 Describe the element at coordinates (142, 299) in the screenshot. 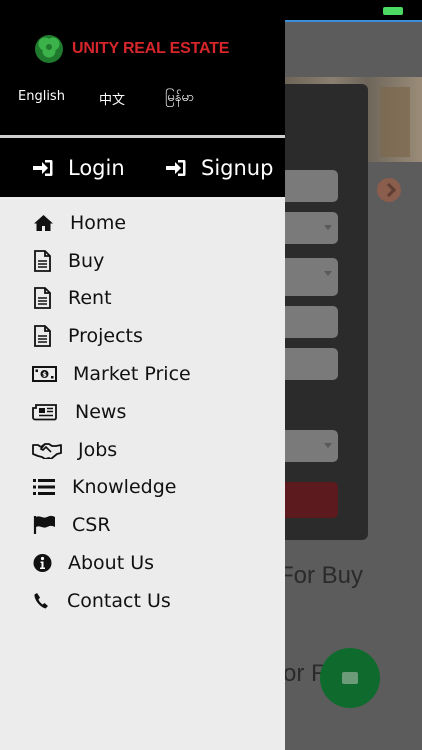

I see `menu-item-rent: Rent` at that location.